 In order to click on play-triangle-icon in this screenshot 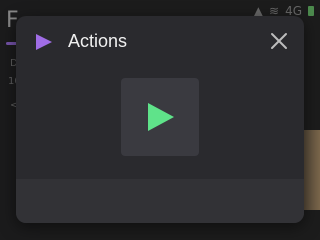, I will do `click(44, 42)`.